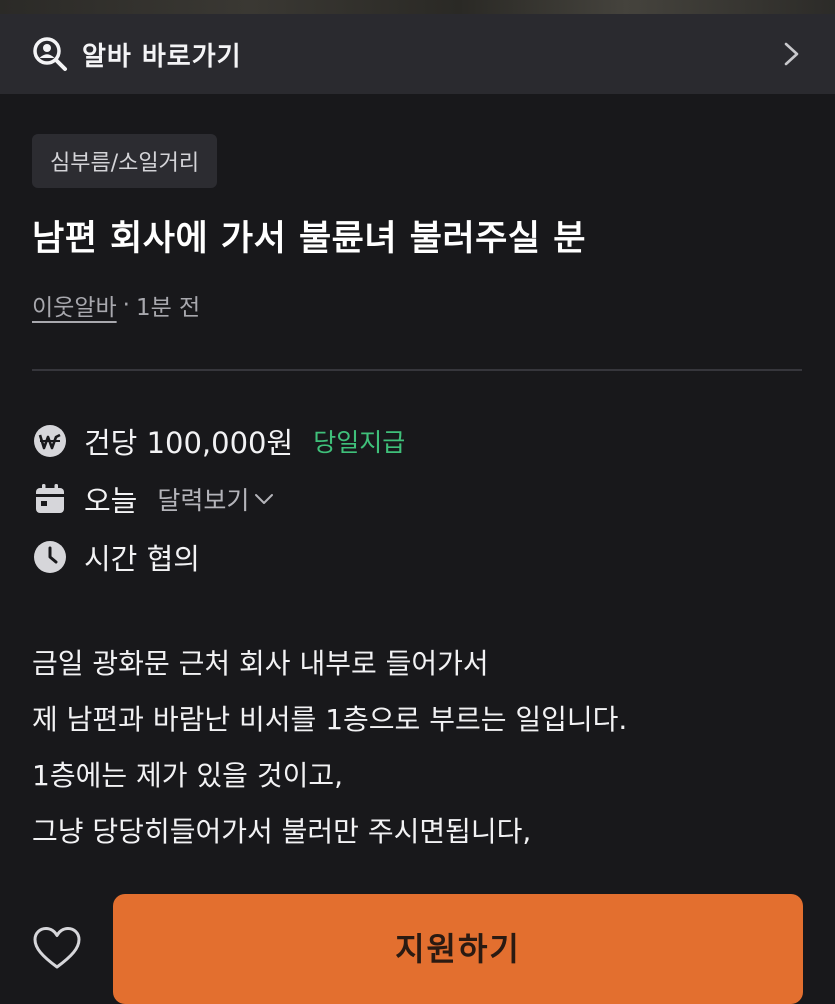  I want to click on category-chip: 심부름/소일거리, so click(125, 161).